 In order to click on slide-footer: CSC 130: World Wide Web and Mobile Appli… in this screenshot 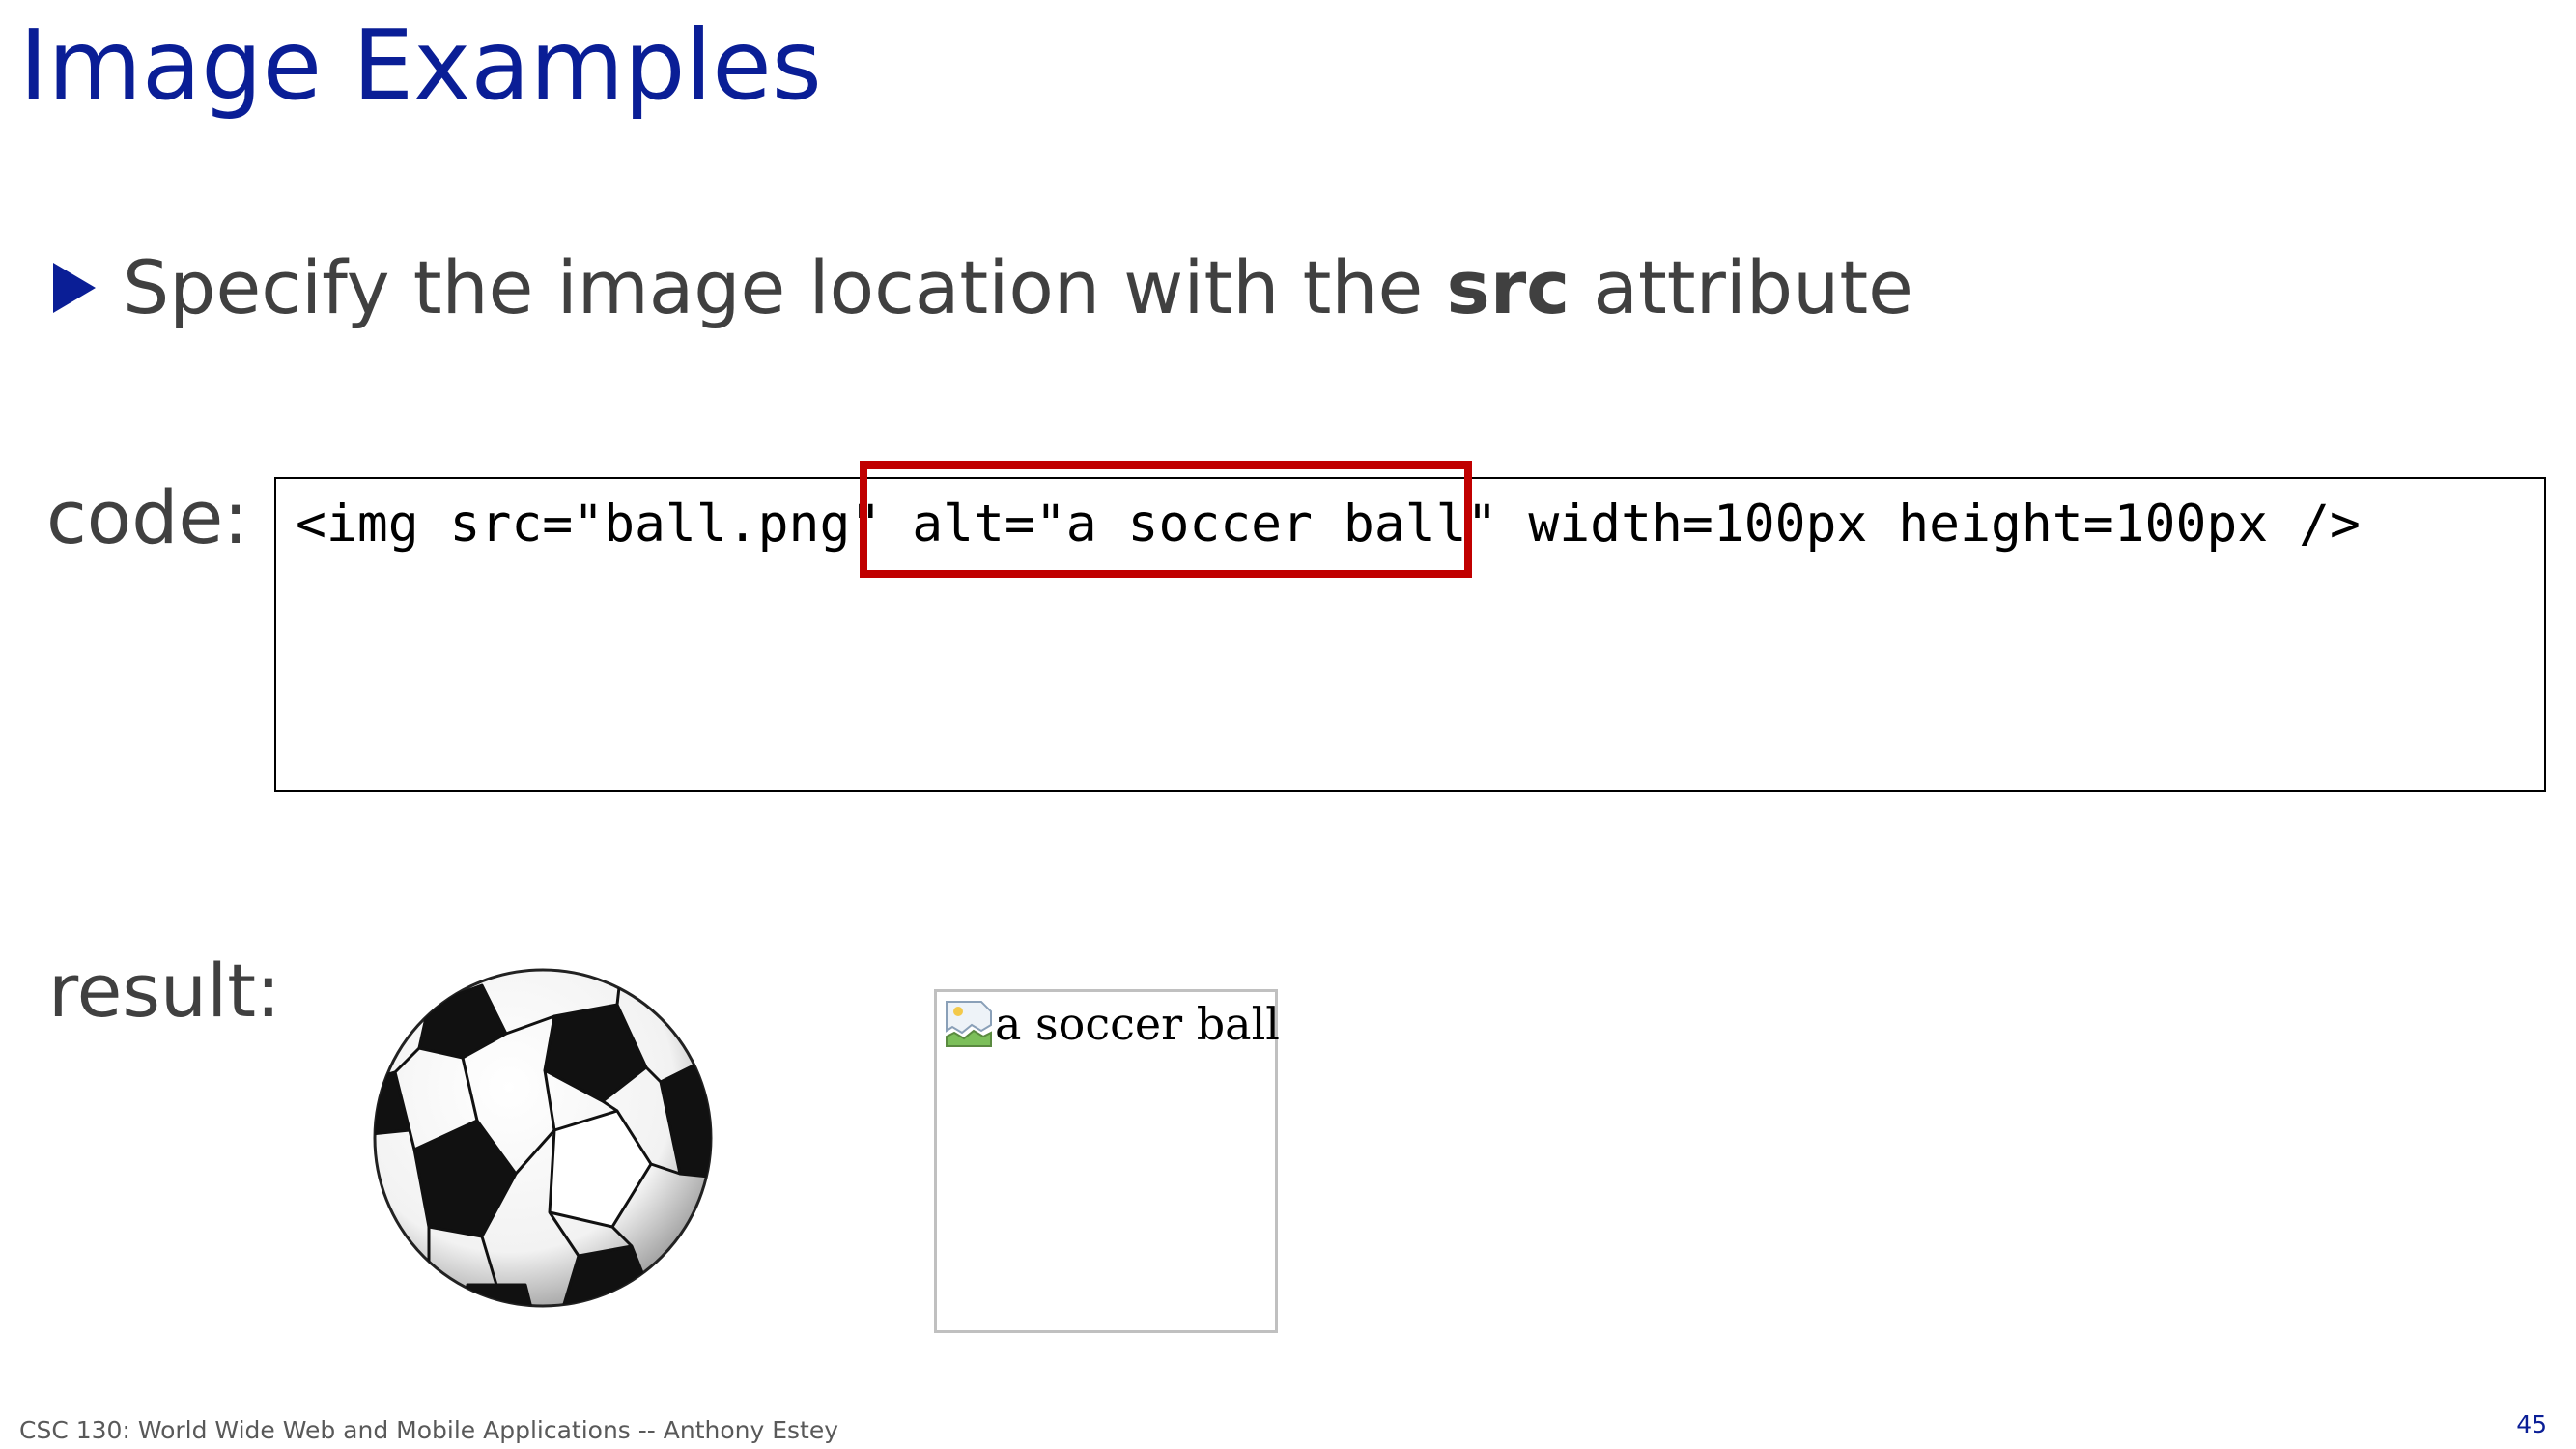, I will do `click(429, 1430)`.